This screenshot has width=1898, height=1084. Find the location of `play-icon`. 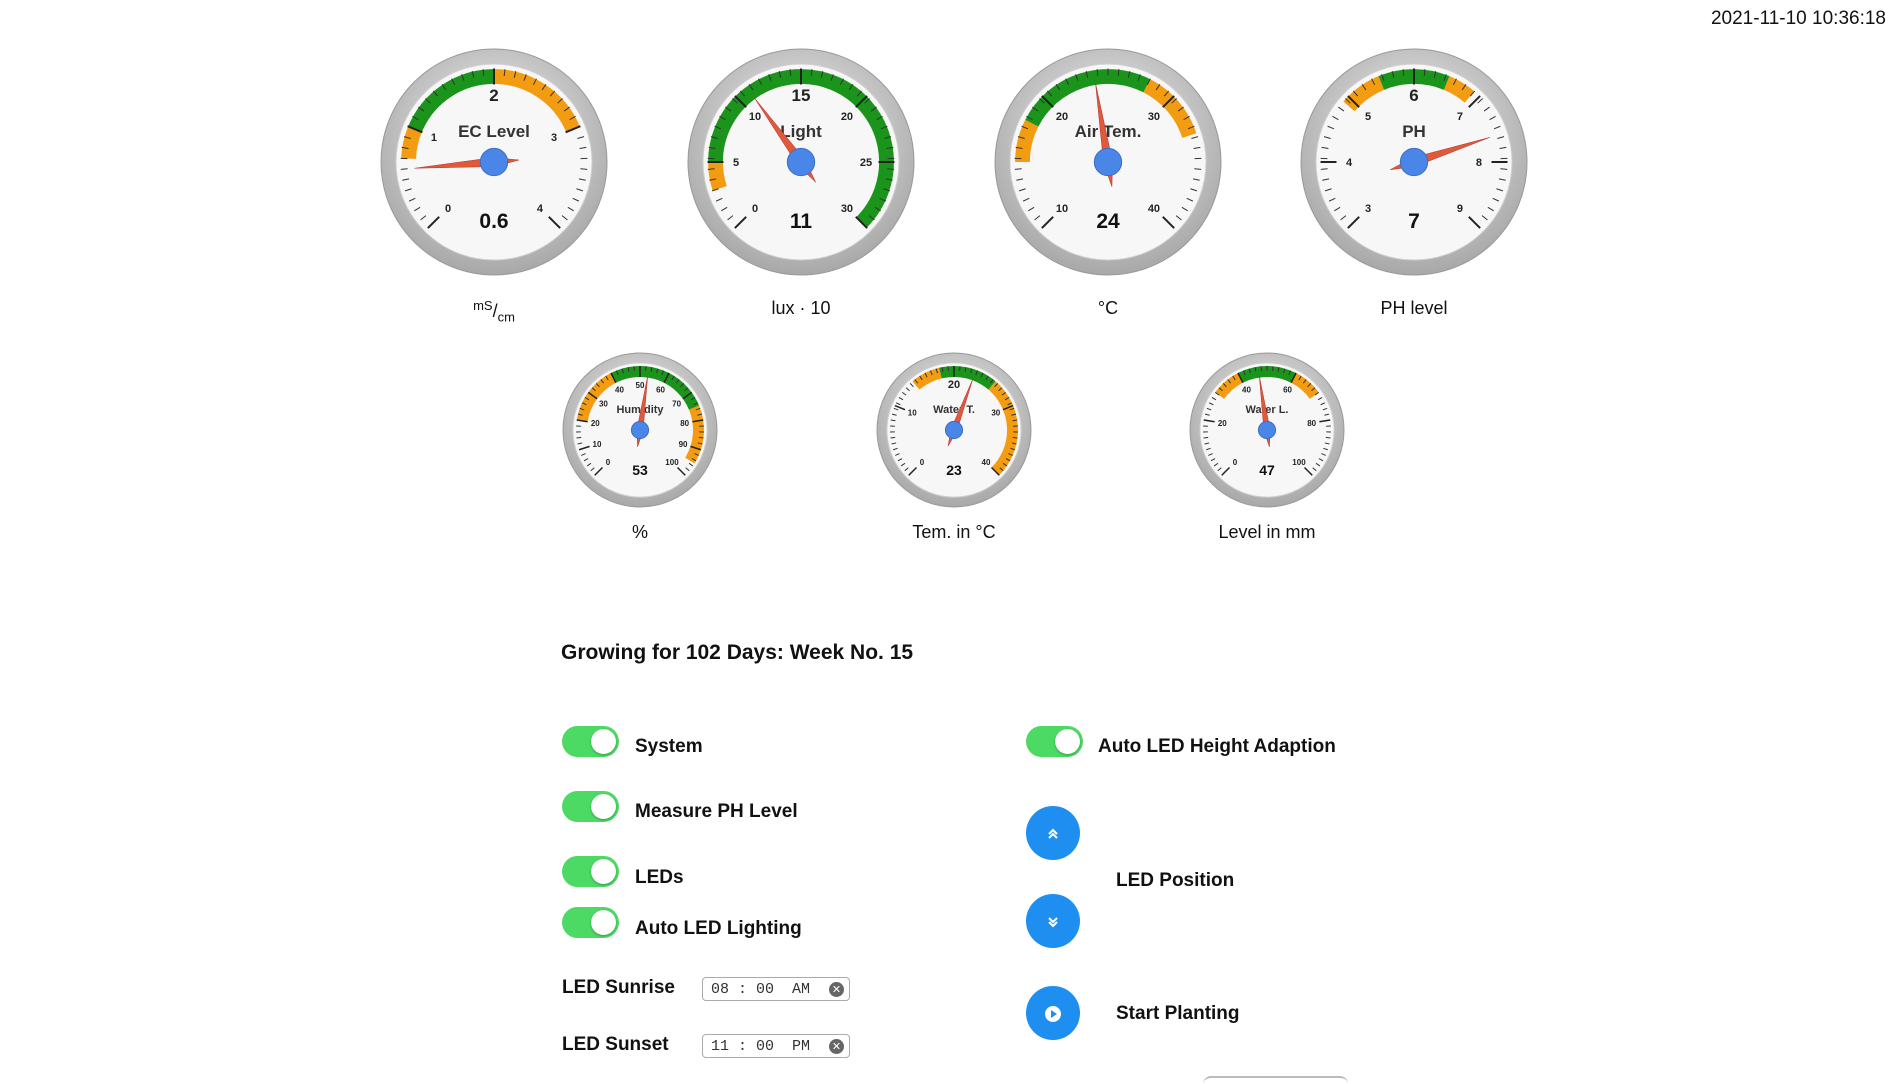

play-icon is located at coordinates (1053, 1012).